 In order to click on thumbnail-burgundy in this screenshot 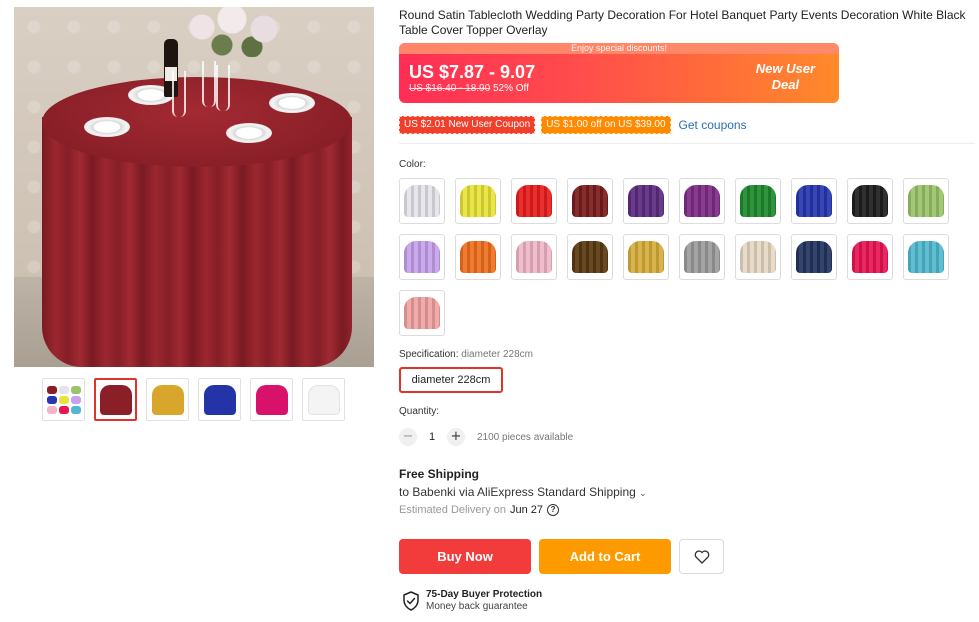, I will do `click(115, 399)`.